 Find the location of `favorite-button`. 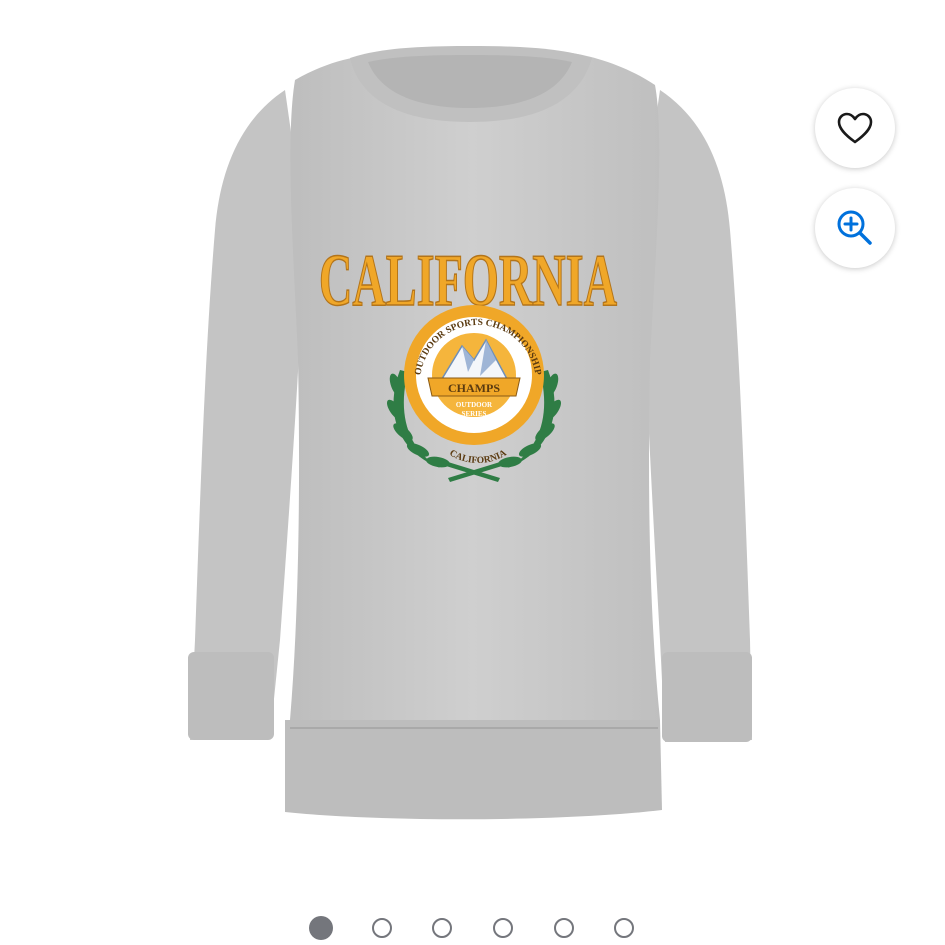

favorite-button is located at coordinates (855, 128).